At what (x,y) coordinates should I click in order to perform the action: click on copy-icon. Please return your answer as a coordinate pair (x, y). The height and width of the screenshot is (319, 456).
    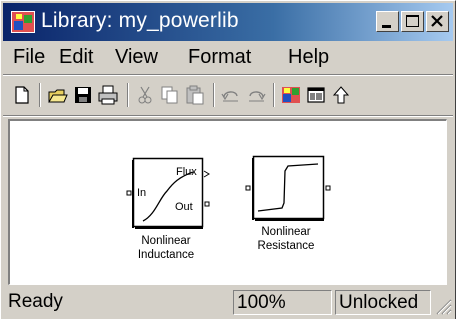
    Looking at the image, I should click on (170, 95).